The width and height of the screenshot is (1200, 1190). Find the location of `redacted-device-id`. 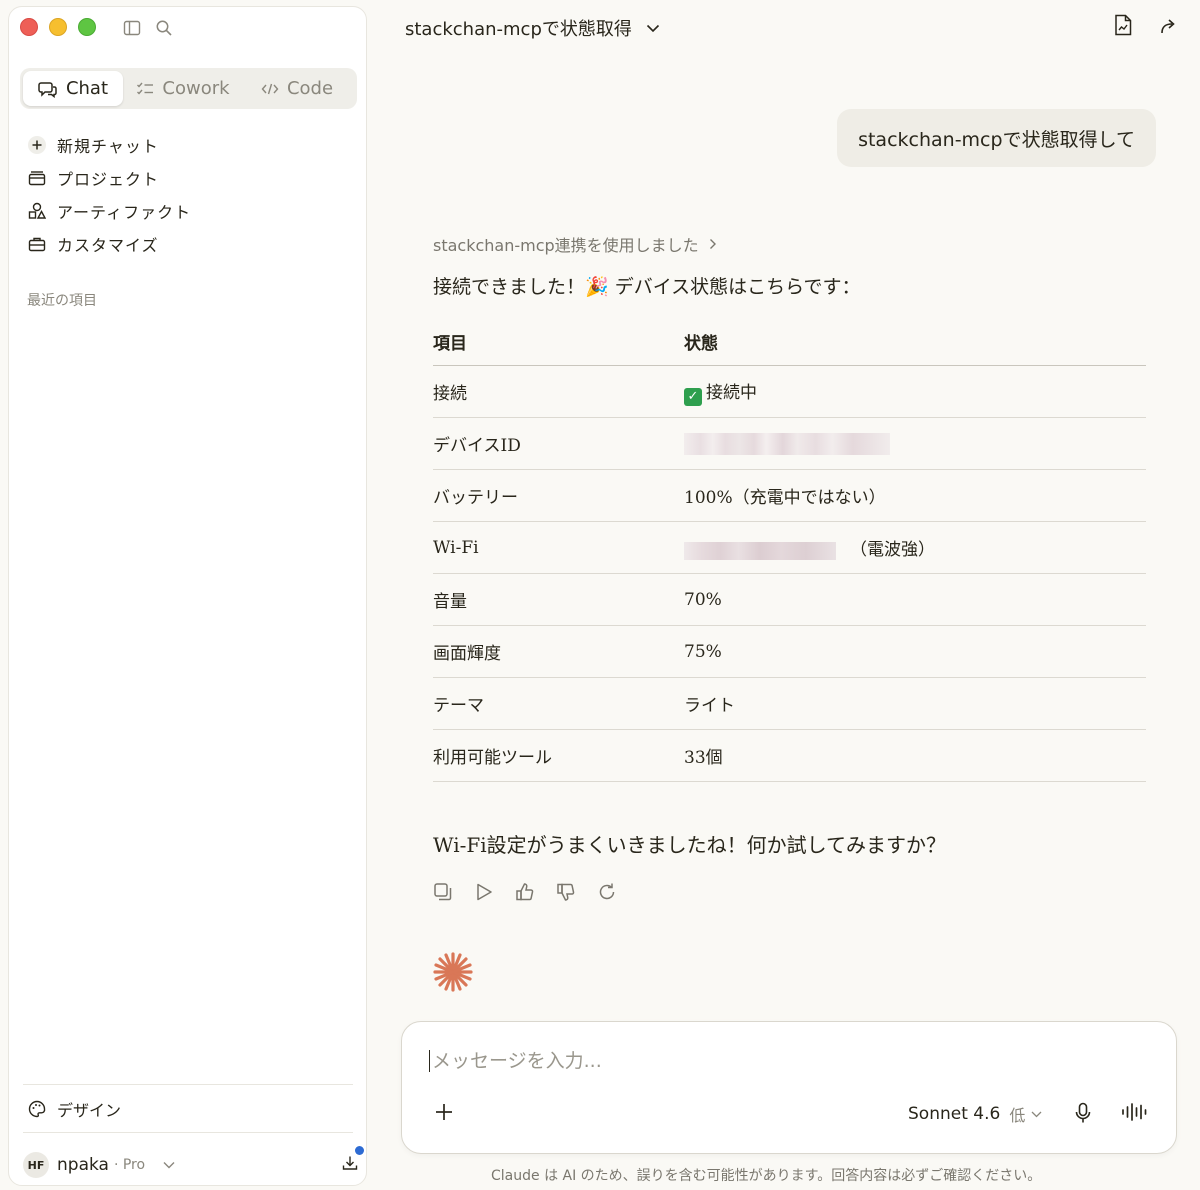

redacted-device-id is located at coordinates (787, 443).